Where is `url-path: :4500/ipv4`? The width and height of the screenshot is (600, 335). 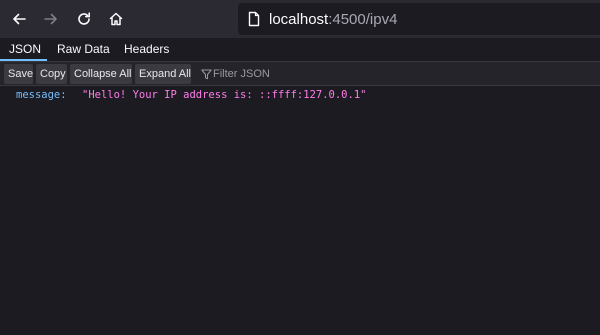 url-path: :4500/ipv4 is located at coordinates (363, 19).